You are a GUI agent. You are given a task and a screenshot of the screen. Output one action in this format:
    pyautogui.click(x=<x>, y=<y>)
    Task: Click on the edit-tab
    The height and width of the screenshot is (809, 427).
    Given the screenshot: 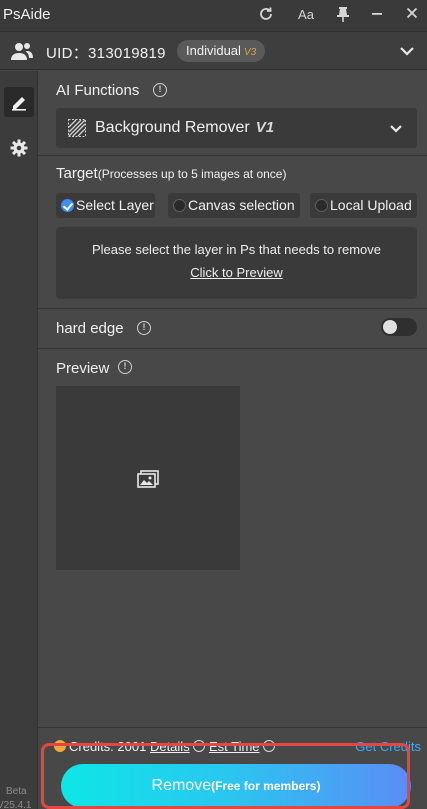 What is the action you would take?
    pyautogui.click(x=19, y=102)
    